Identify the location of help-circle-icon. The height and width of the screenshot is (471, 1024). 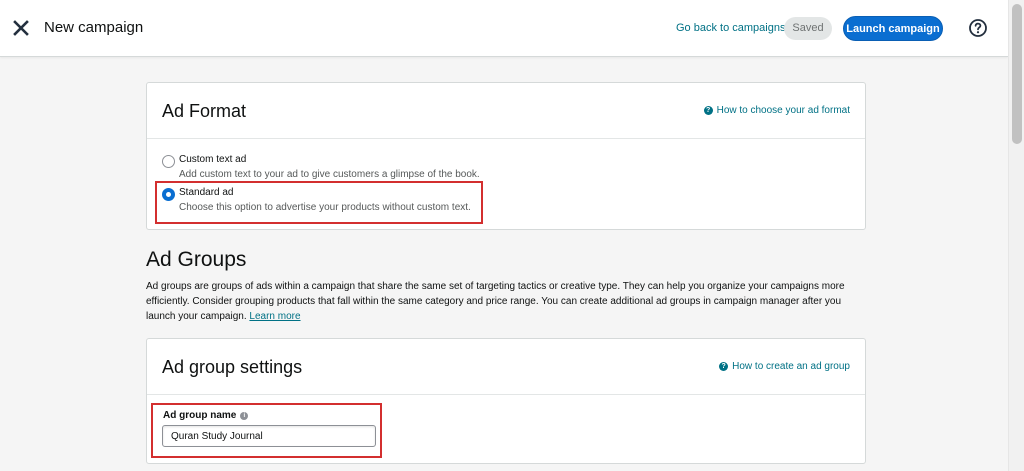
(978, 28).